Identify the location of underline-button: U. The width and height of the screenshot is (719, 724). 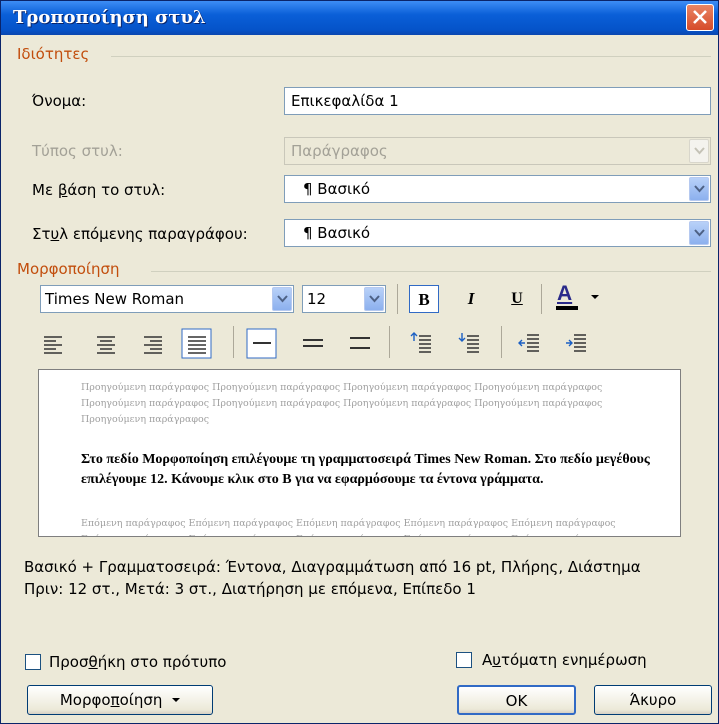
(517, 299).